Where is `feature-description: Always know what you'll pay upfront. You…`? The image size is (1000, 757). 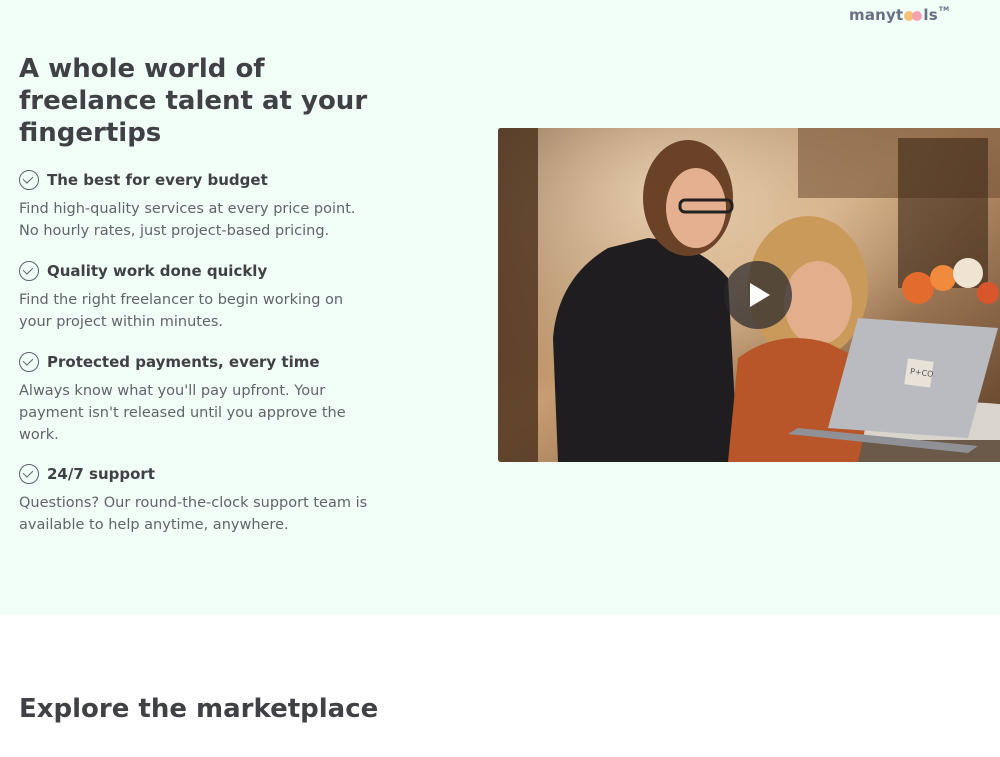 feature-description: Always know what you'll pay upfront. You… is located at coordinates (182, 413).